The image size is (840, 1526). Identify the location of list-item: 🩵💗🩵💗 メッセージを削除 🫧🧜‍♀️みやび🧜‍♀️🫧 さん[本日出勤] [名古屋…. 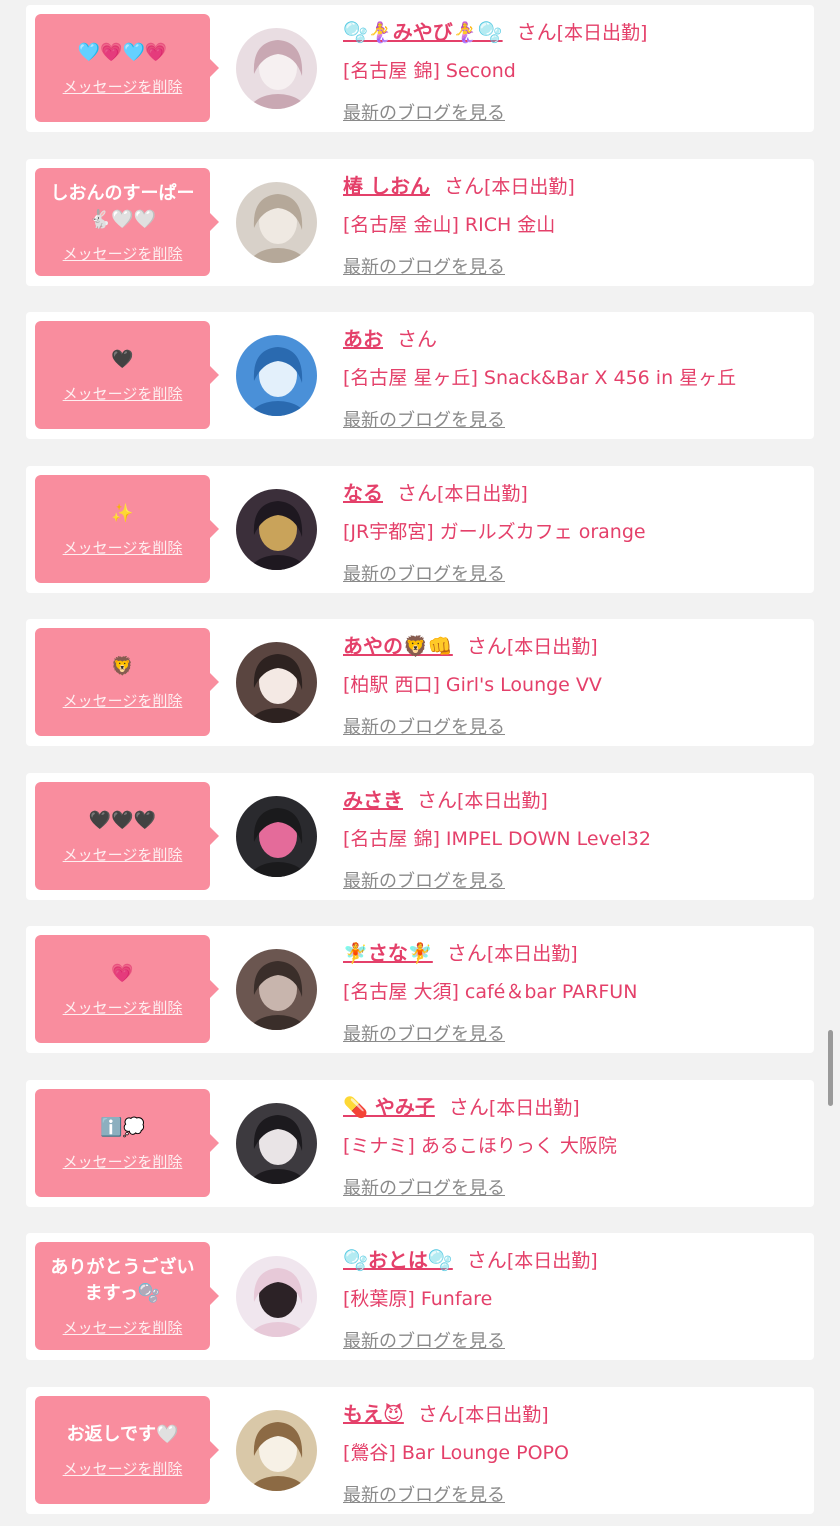
(420, 68).